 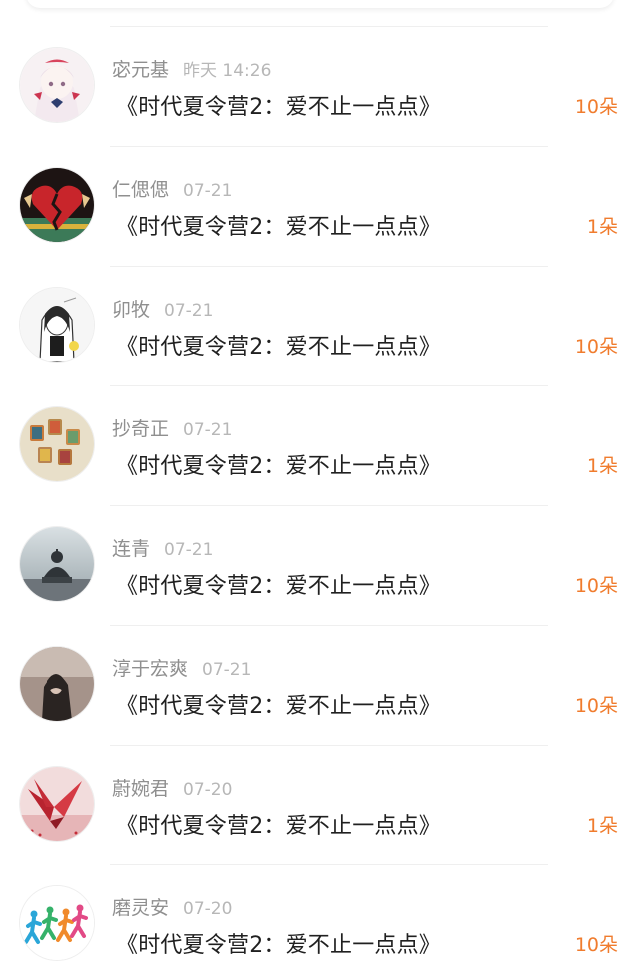 I want to click on paper-crane-avatar-icon, so click(x=57, y=803).